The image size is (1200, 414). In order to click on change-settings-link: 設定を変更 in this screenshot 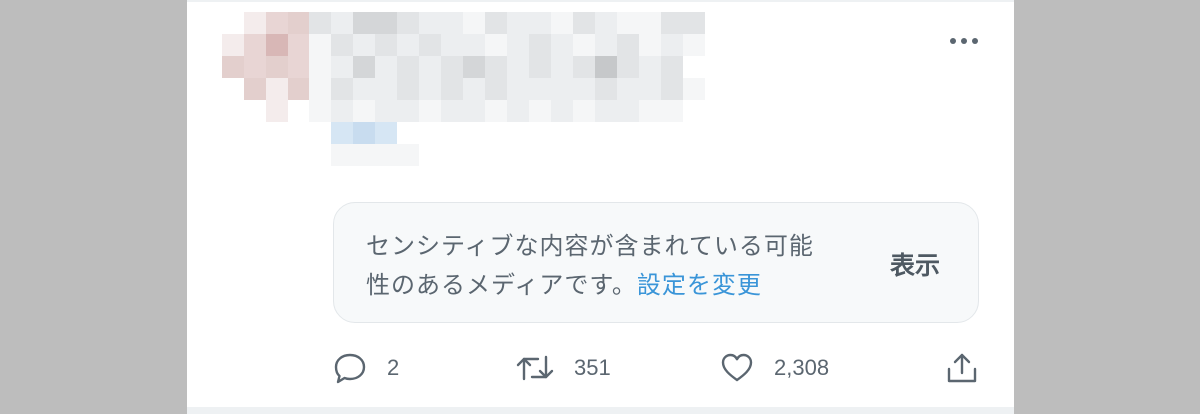, I will do `click(699, 285)`.